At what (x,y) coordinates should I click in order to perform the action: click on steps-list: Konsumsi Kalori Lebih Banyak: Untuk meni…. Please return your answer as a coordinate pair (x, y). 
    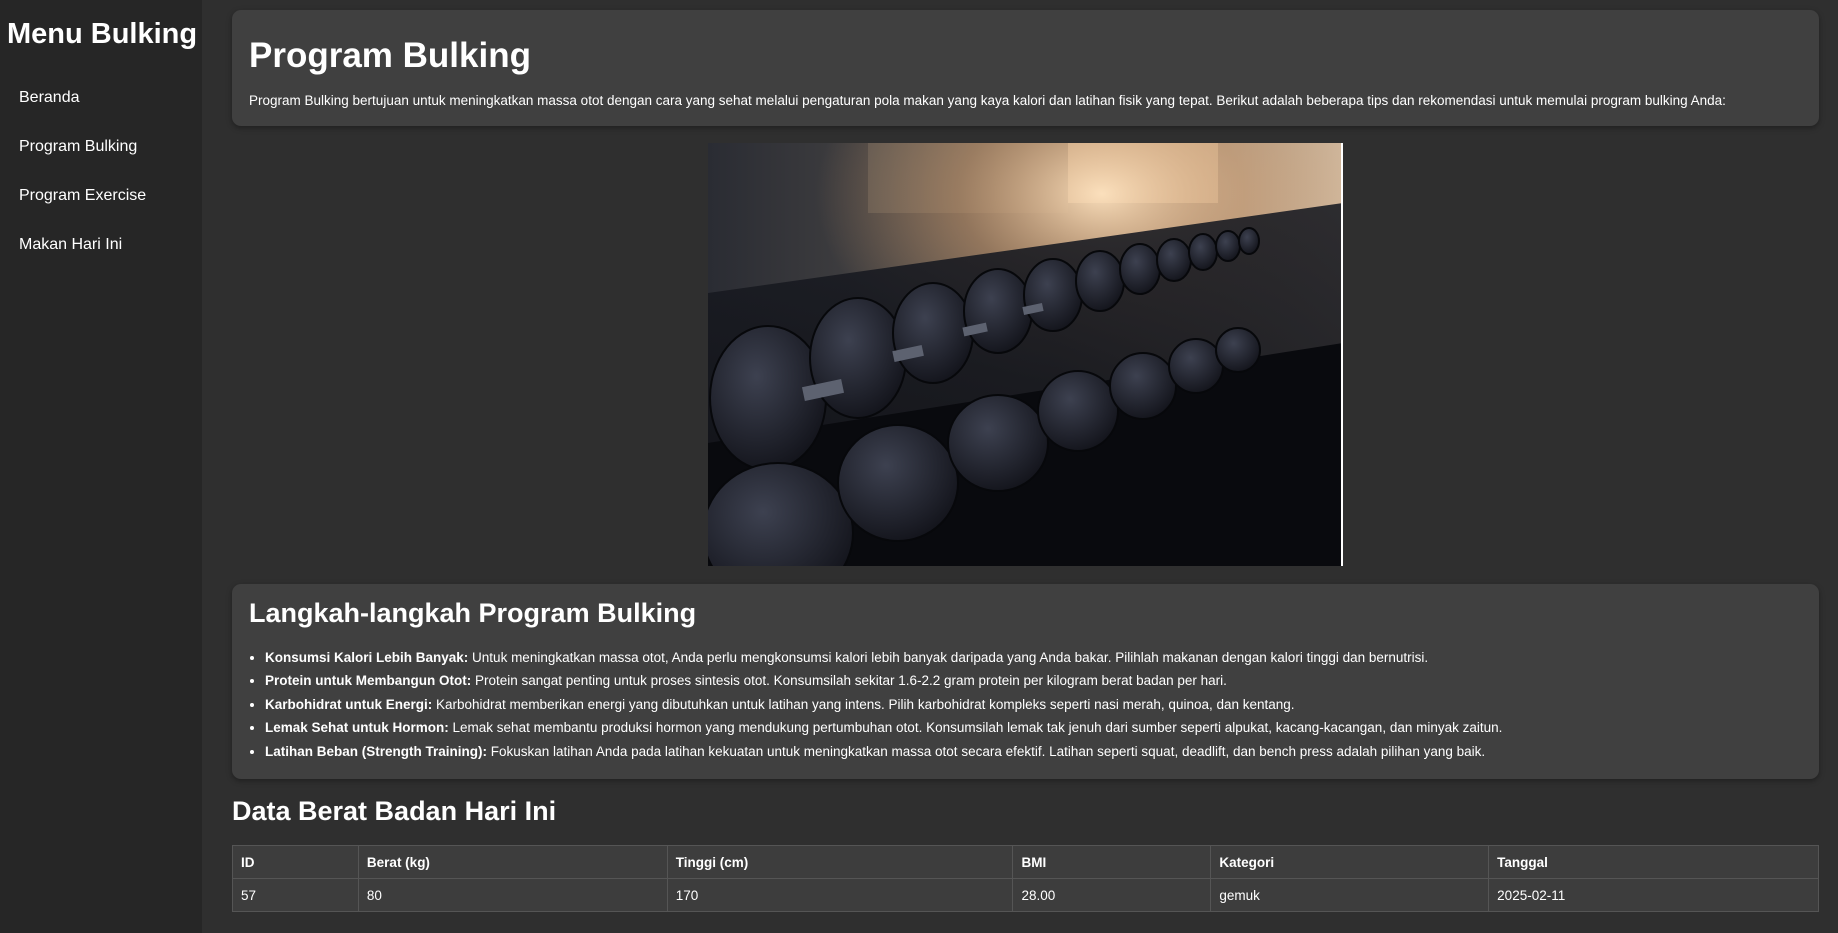
    Looking at the image, I should click on (883, 704).